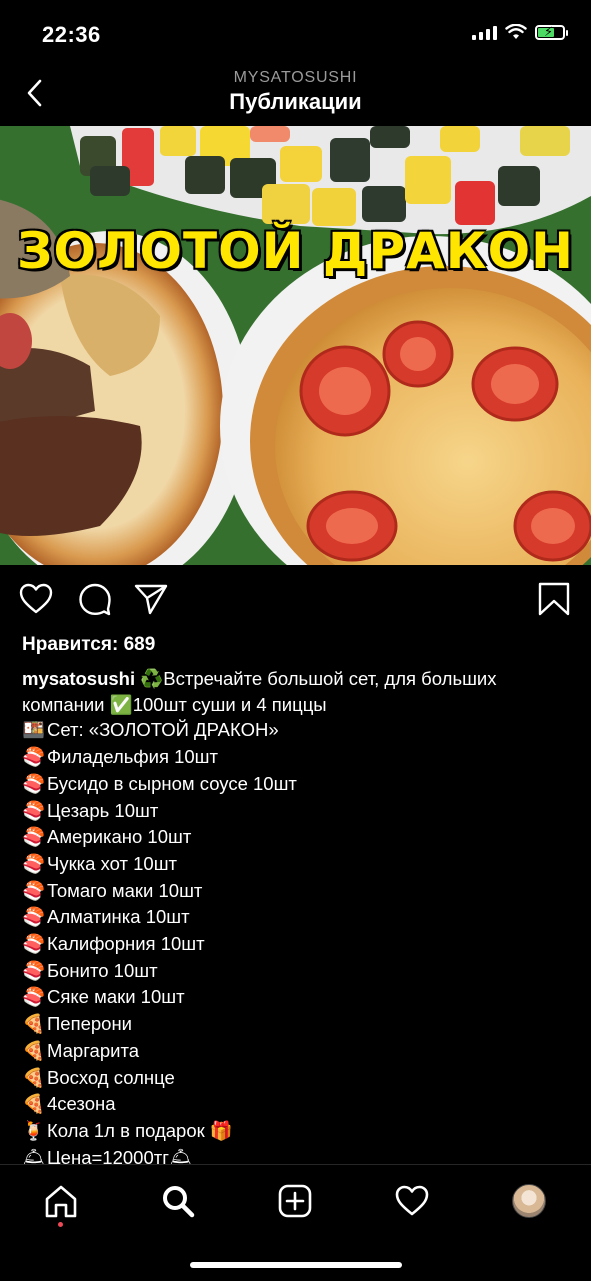 This screenshot has height=1281, width=591. Describe the element at coordinates (298, 864) in the screenshot. I see `caption-line: 🍣 Чукка хот 10шт` at that location.